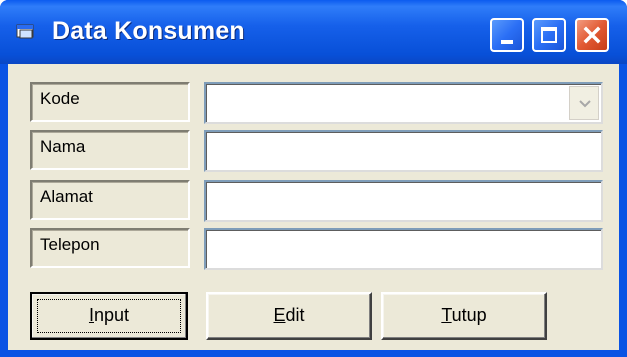  I want to click on nama-input, so click(403, 151).